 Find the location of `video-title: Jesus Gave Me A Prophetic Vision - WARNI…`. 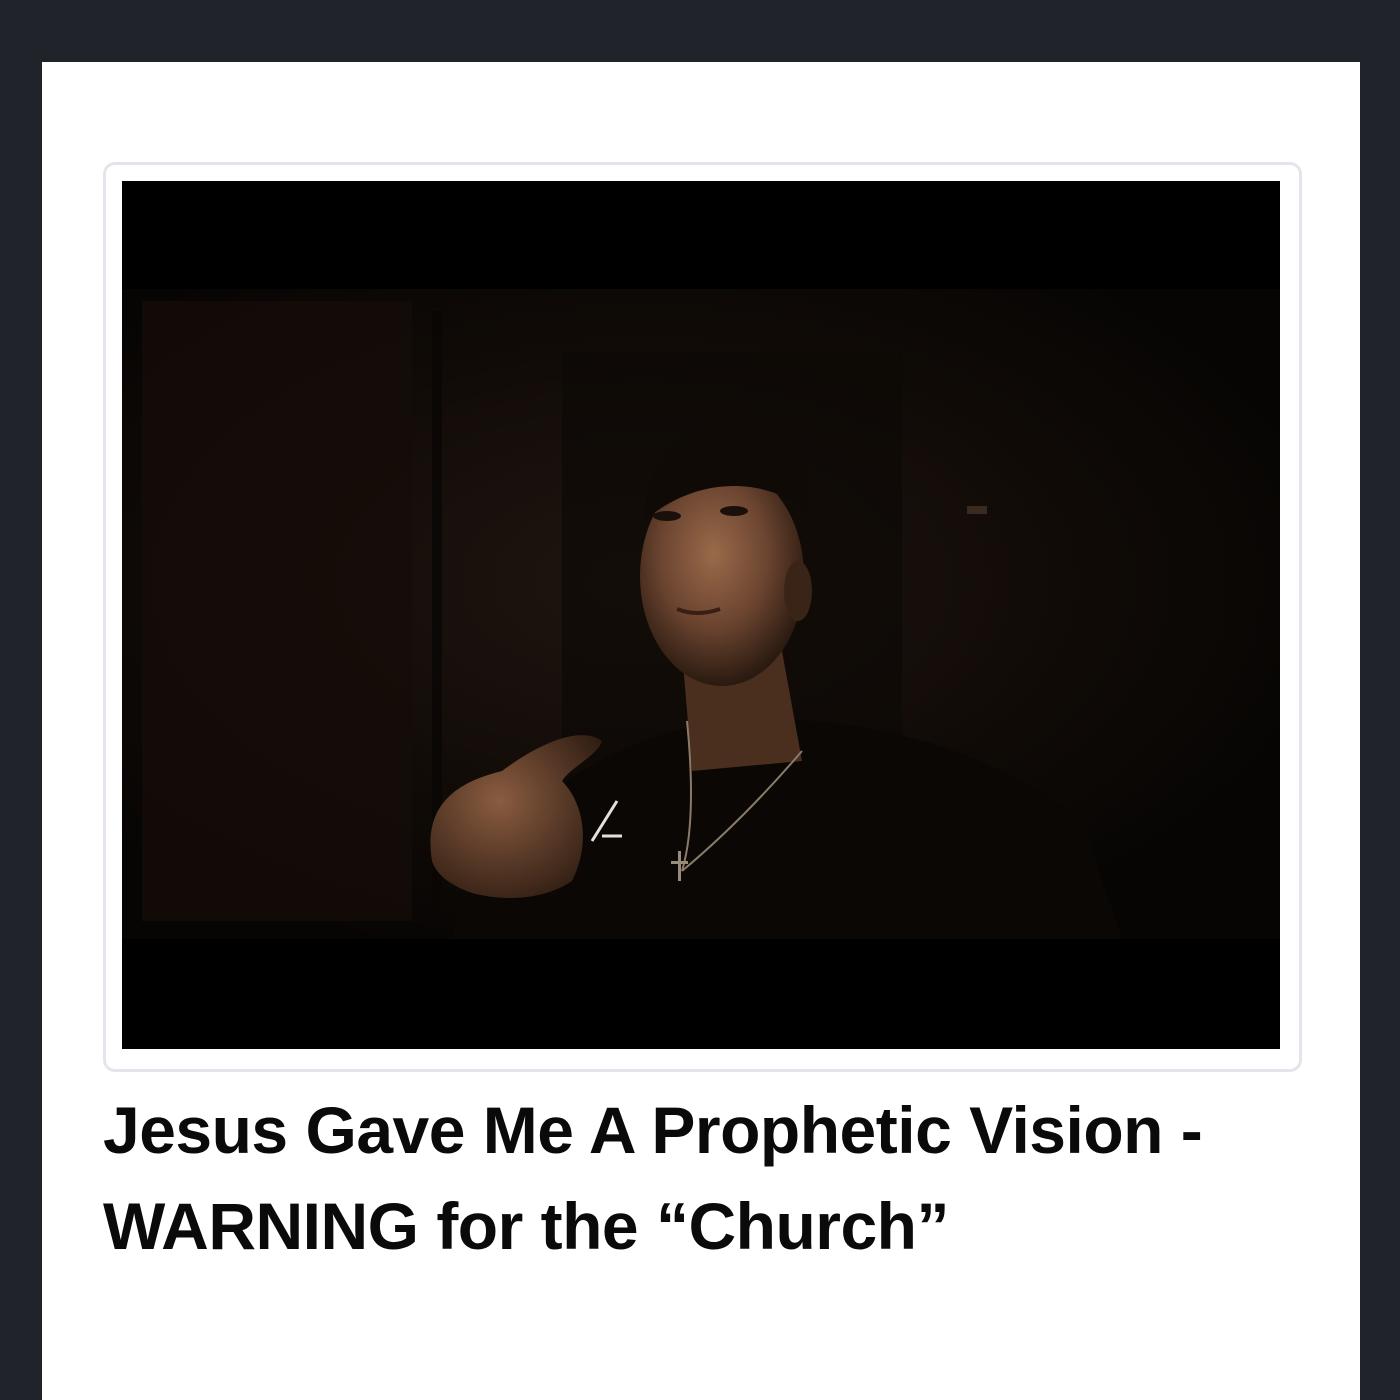

video-title: Jesus Gave Me A Prophetic Vision - WARNI… is located at coordinates (678, 1178).